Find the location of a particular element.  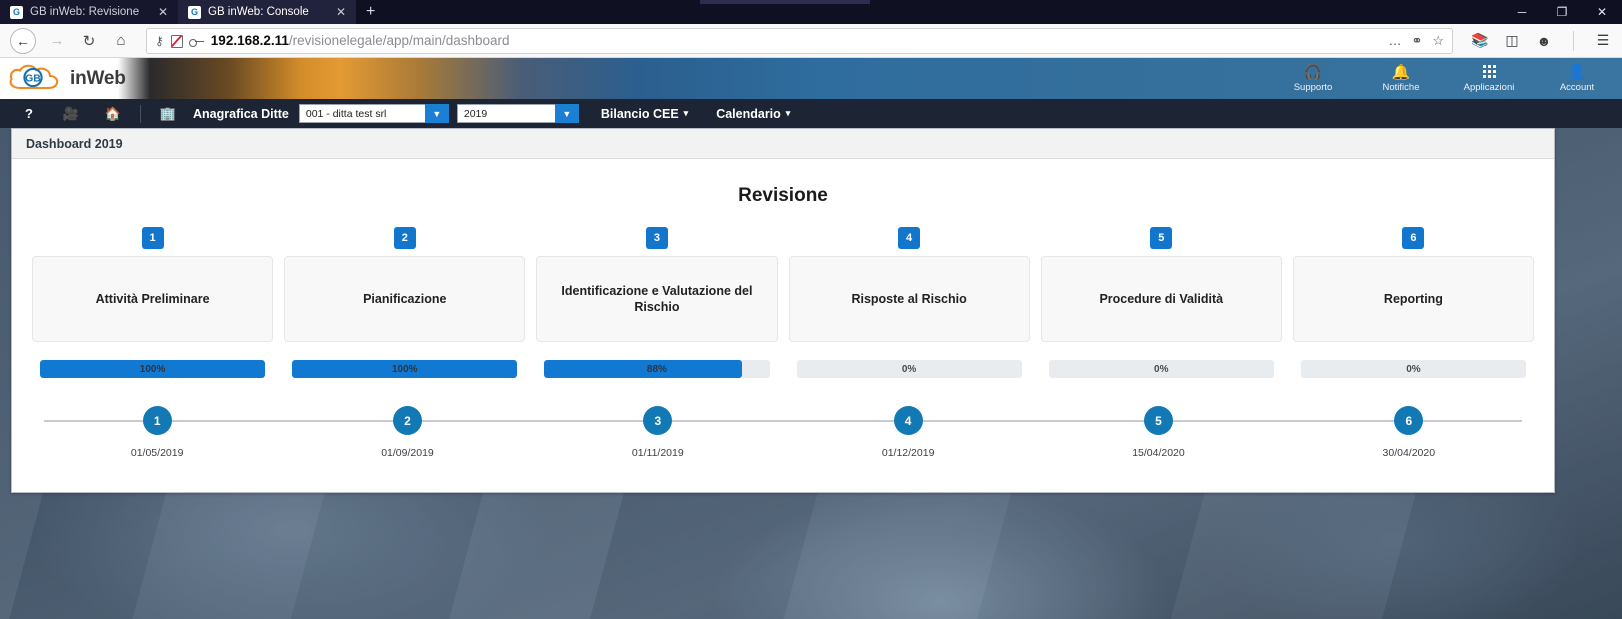

timeline-date: 01/05/2019 is located at coordinates (157, 453).